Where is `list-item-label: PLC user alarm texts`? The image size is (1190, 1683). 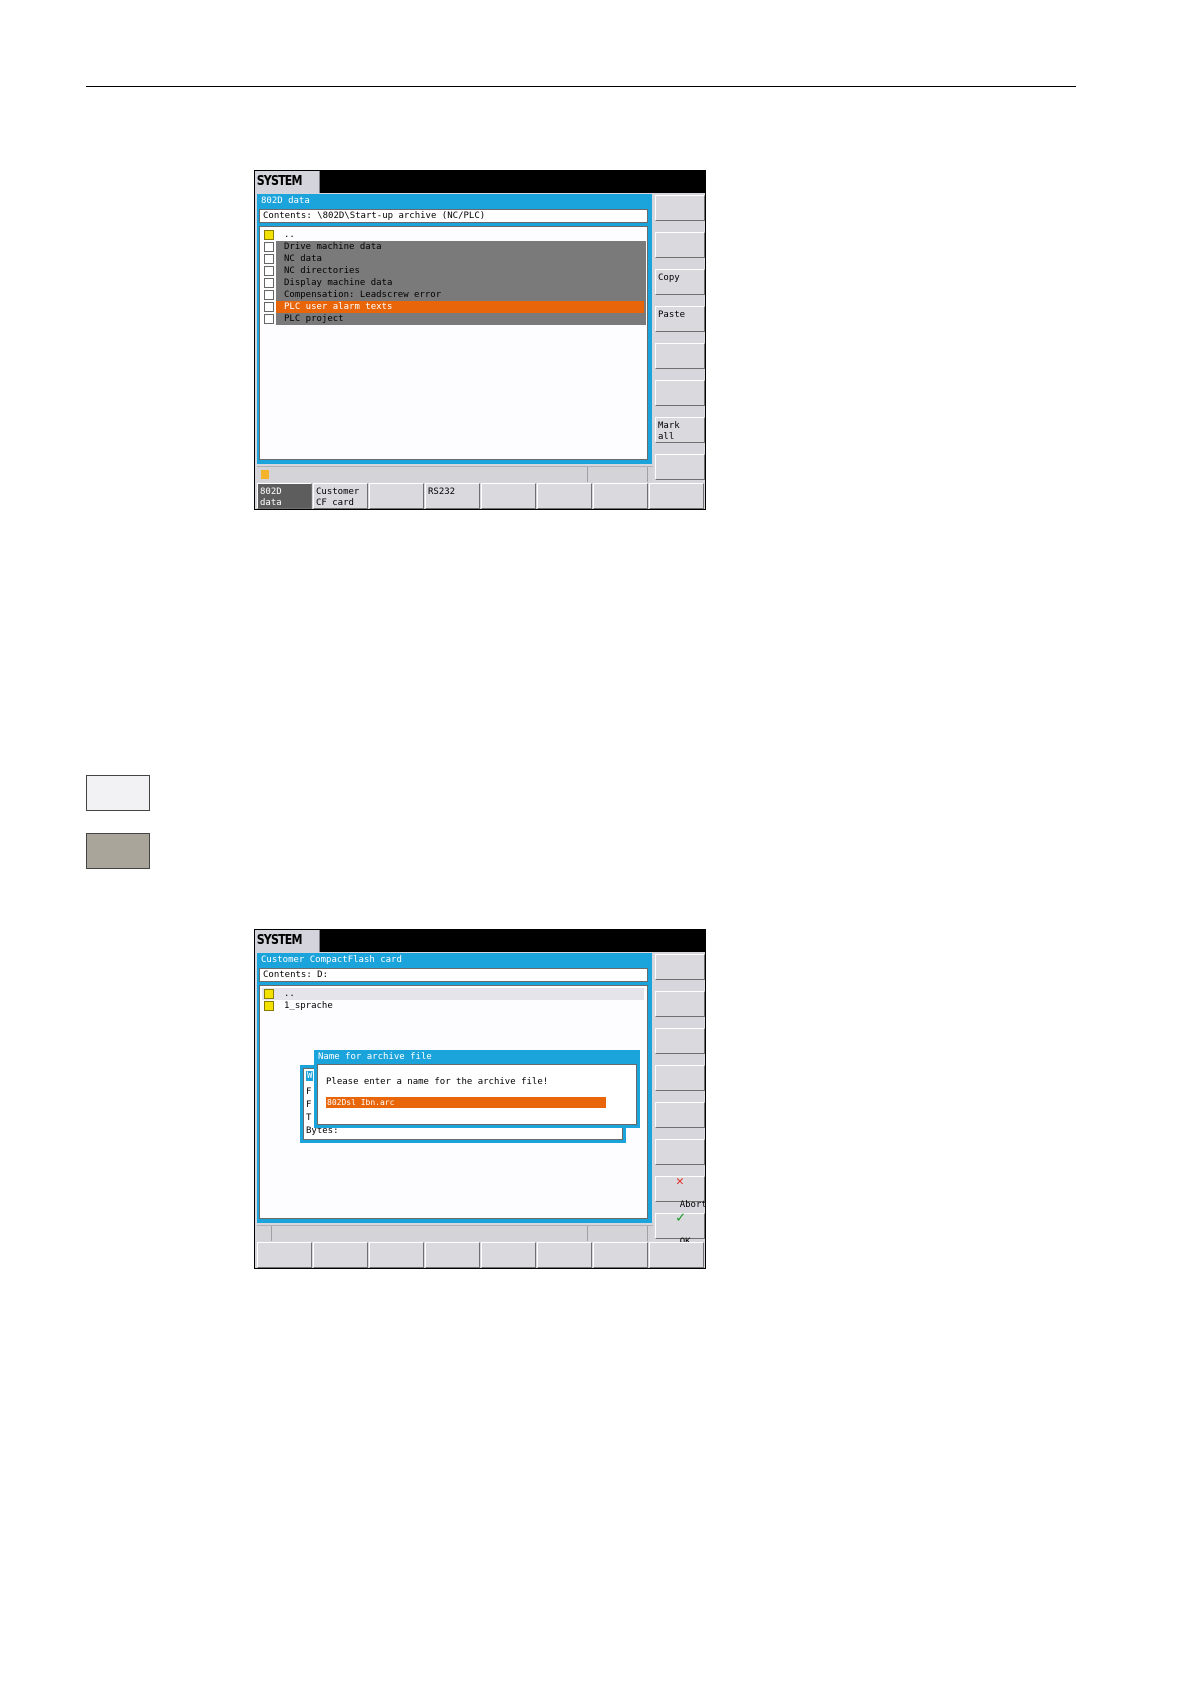 list-item-label: PLC user alarm texts is located at coordinates (338, 307).